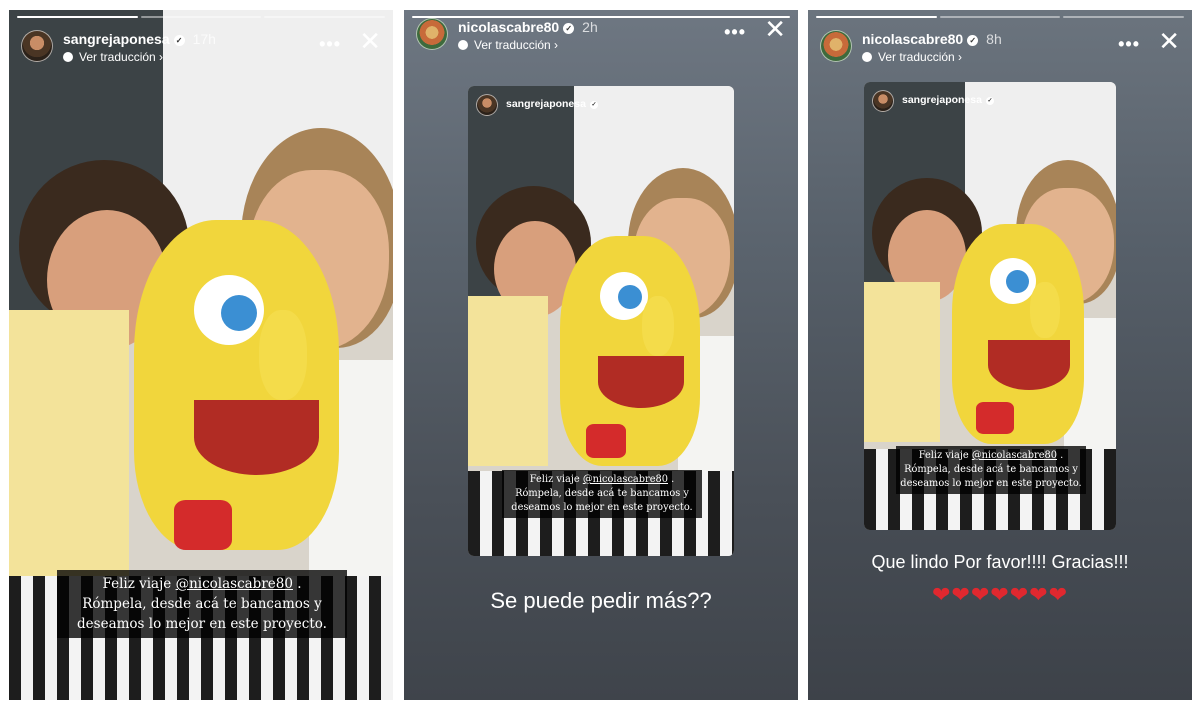 Image resolution: width=1200 pixels, height=705 pixels. What do you see at coordinates (601, 39) in the screenshot?
I see `story-header: nicolascabre80 ✓ 2h Ver traducción › ••• ✕` at bounding box center [601, 39].